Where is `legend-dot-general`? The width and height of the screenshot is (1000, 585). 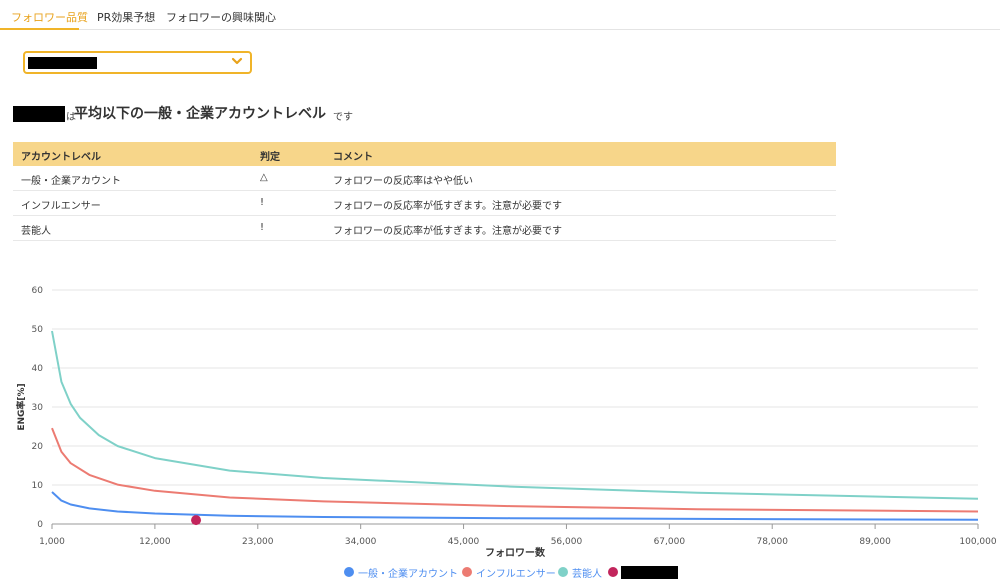
legend-dot-general is located at coordinates (349, 572).